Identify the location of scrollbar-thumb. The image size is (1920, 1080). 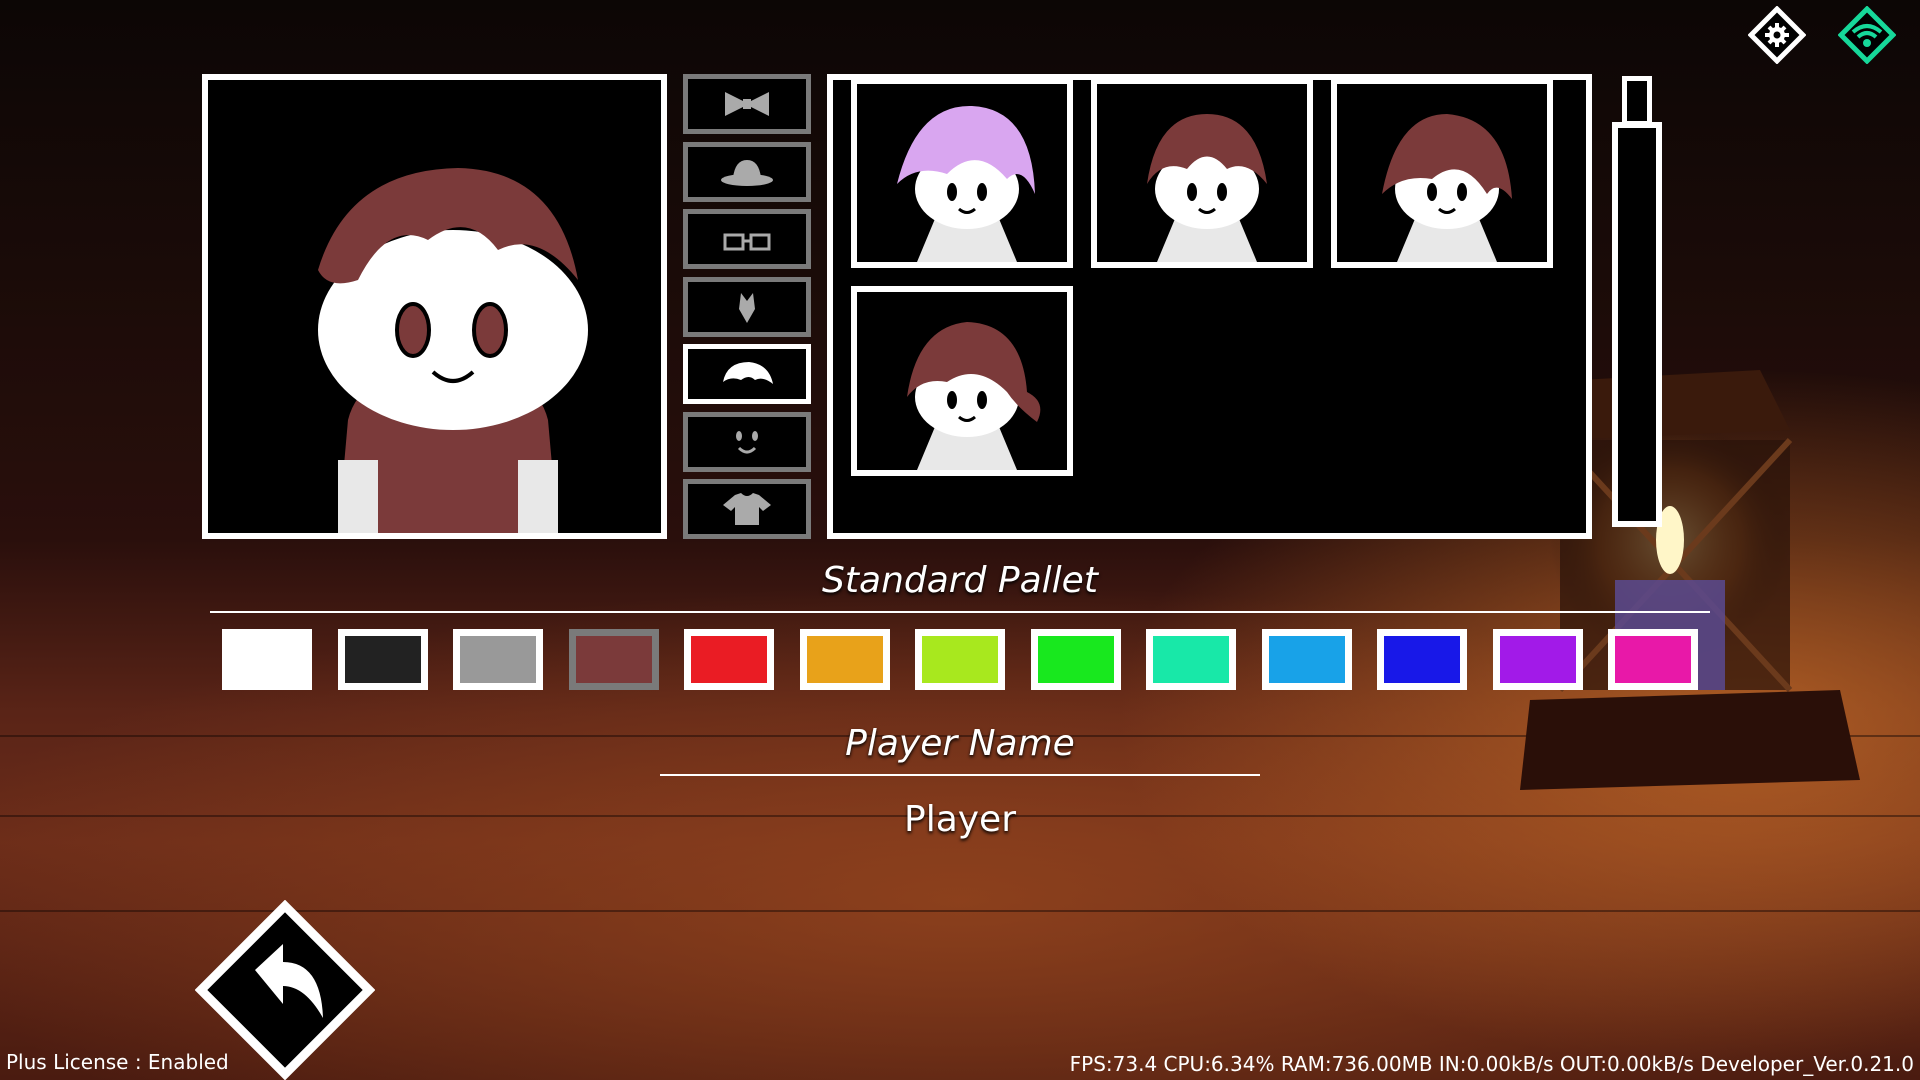
(1637, 101).